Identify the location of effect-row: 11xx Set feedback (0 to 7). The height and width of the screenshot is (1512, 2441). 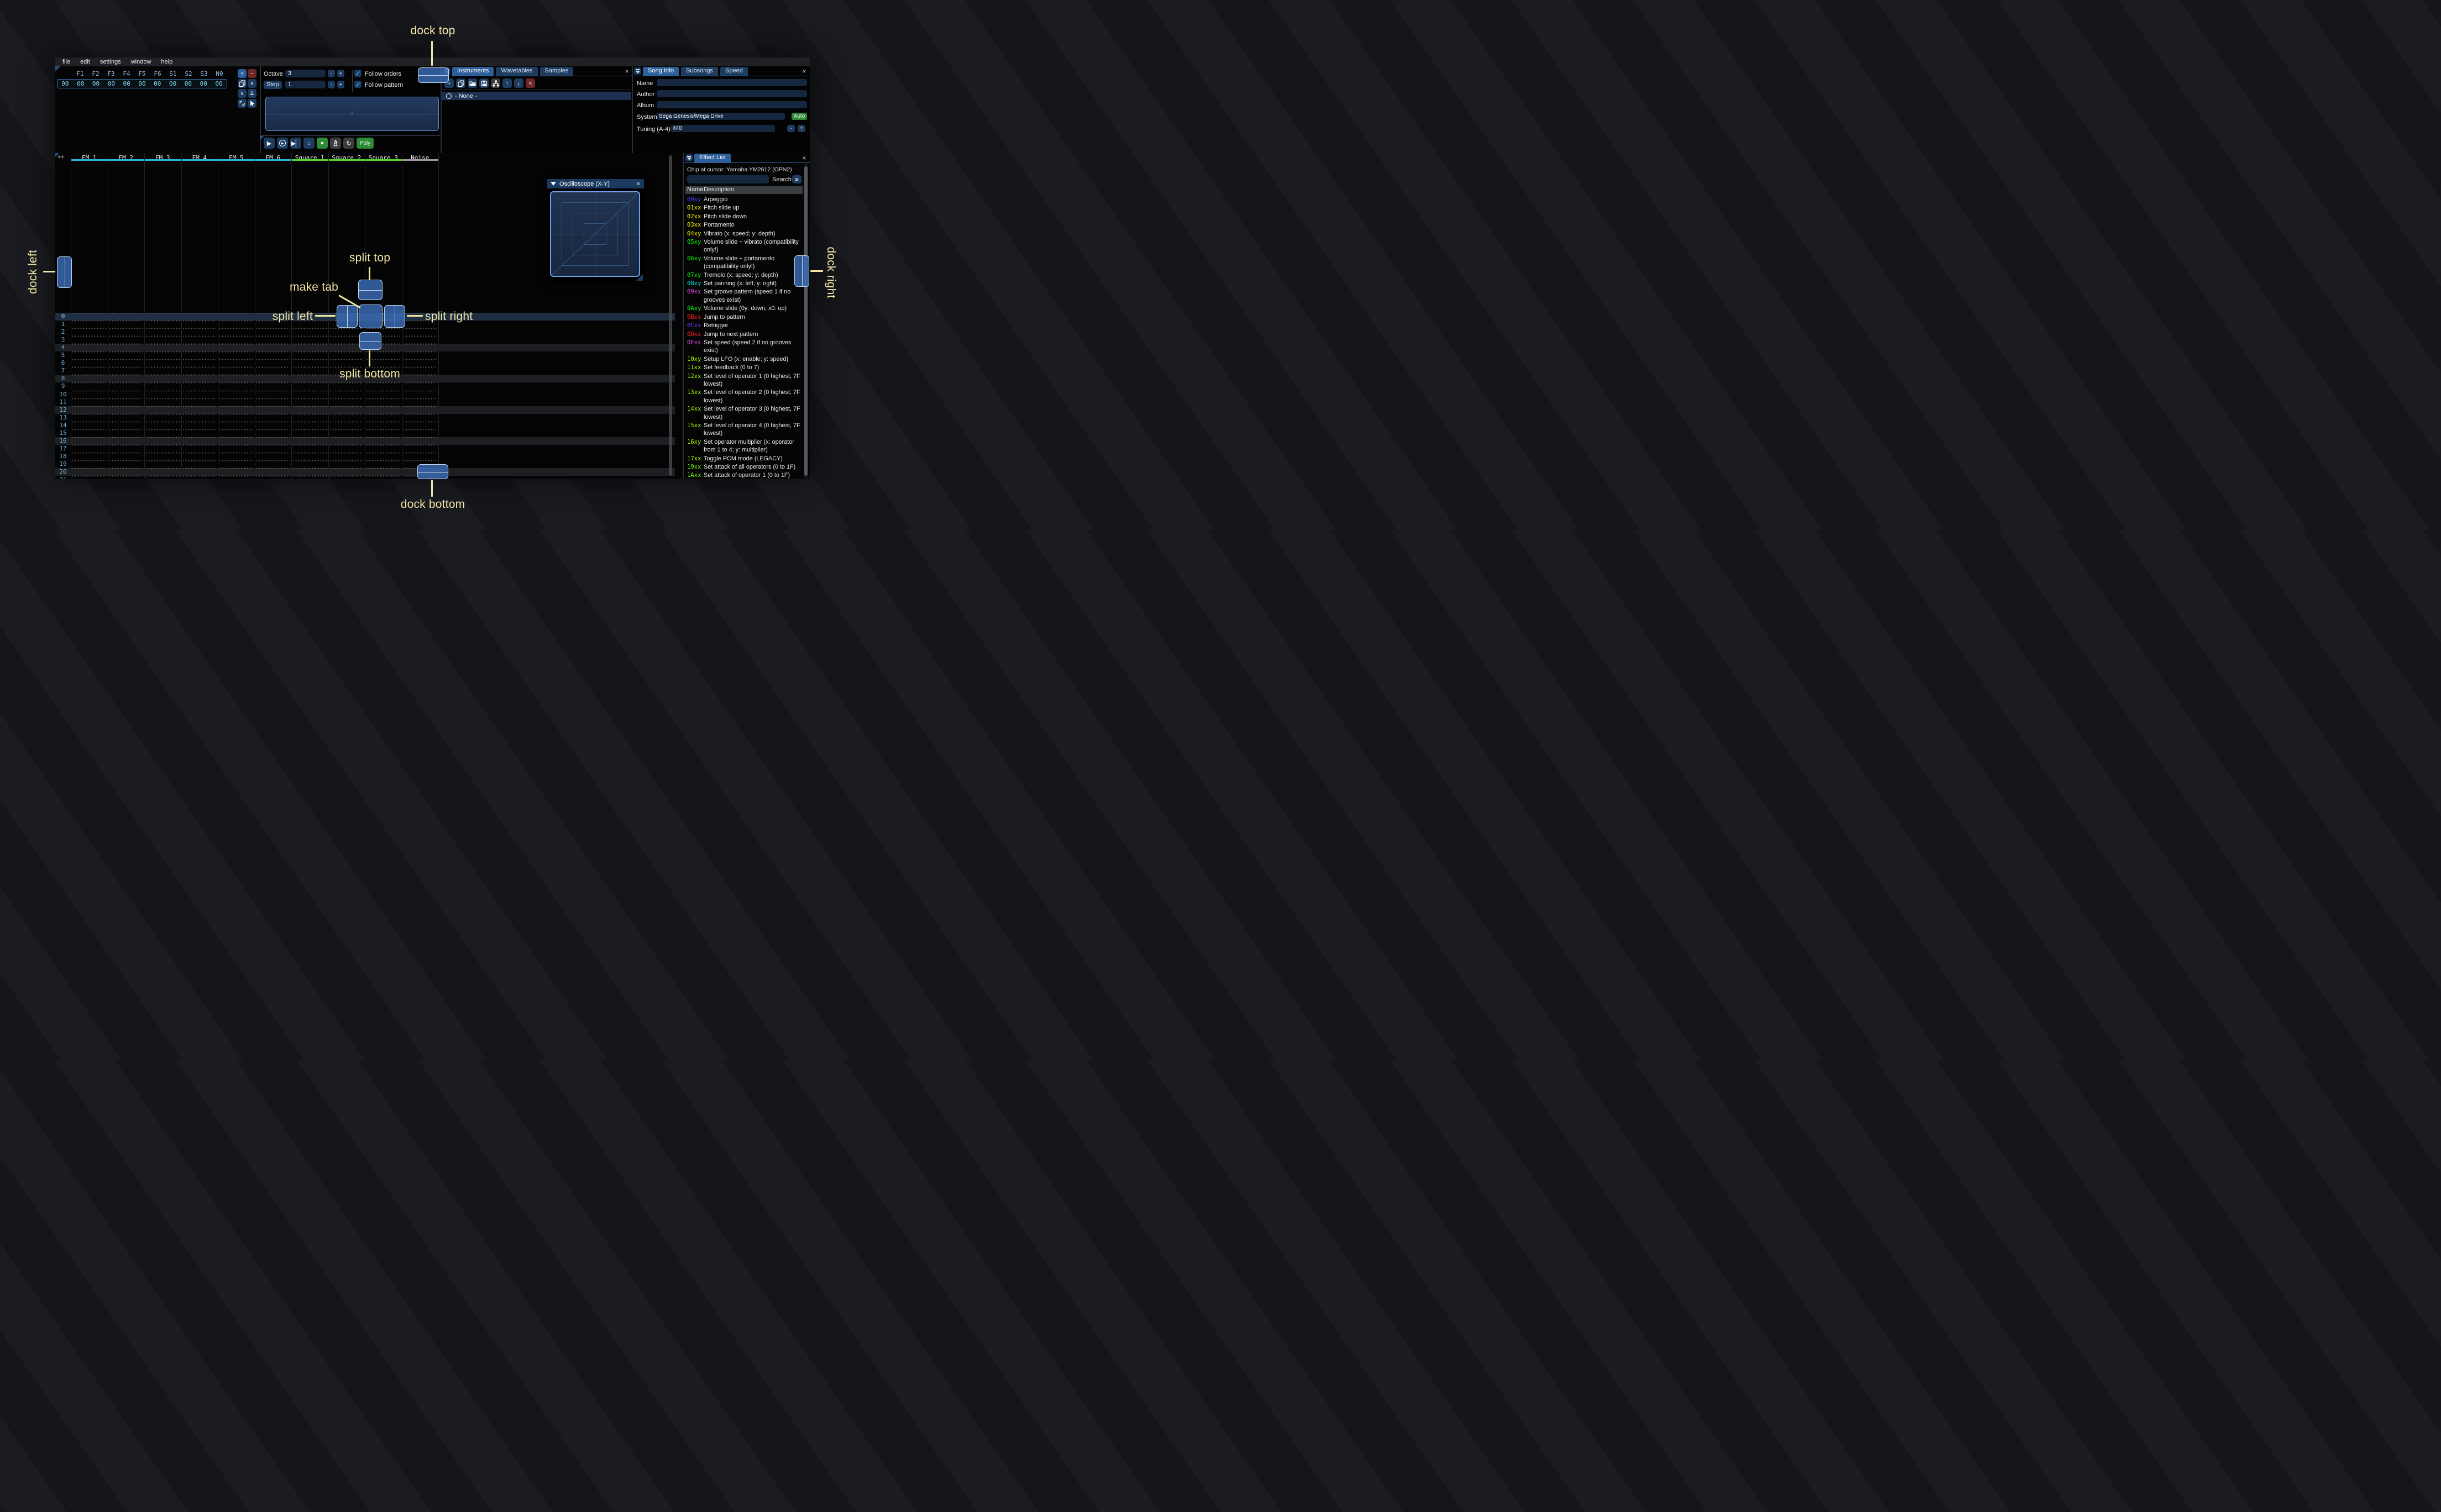
(744, 368).